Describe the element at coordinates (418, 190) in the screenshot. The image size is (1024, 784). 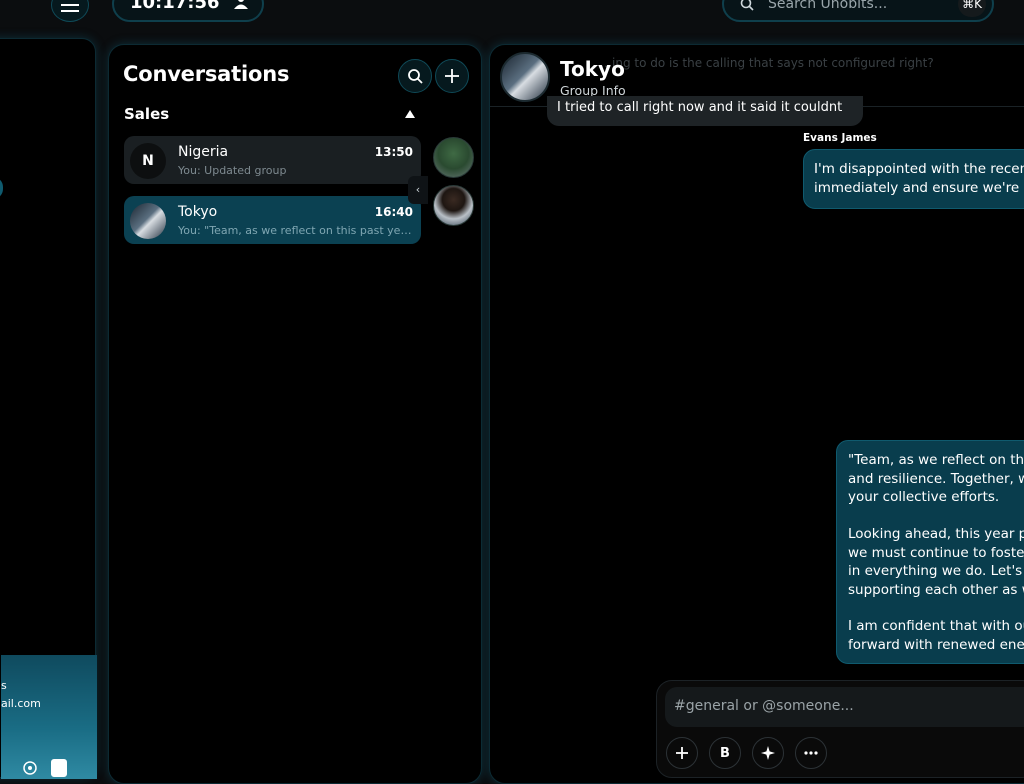
I see `collapse-panel-toggle: ‹` at that location.